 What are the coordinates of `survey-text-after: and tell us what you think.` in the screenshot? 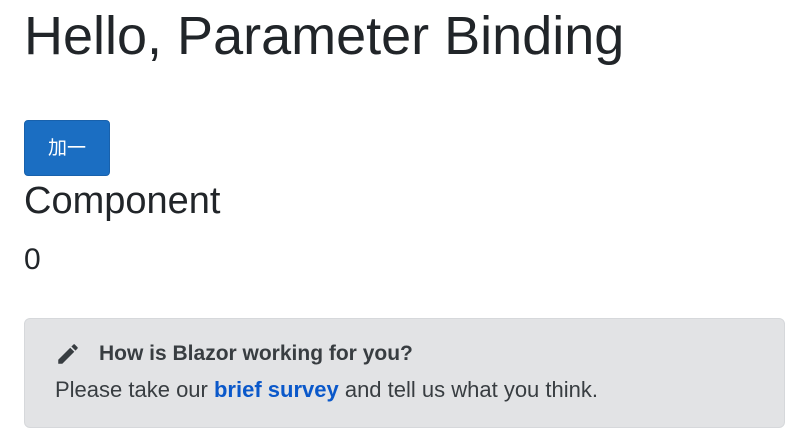 It's located at (468, 389).